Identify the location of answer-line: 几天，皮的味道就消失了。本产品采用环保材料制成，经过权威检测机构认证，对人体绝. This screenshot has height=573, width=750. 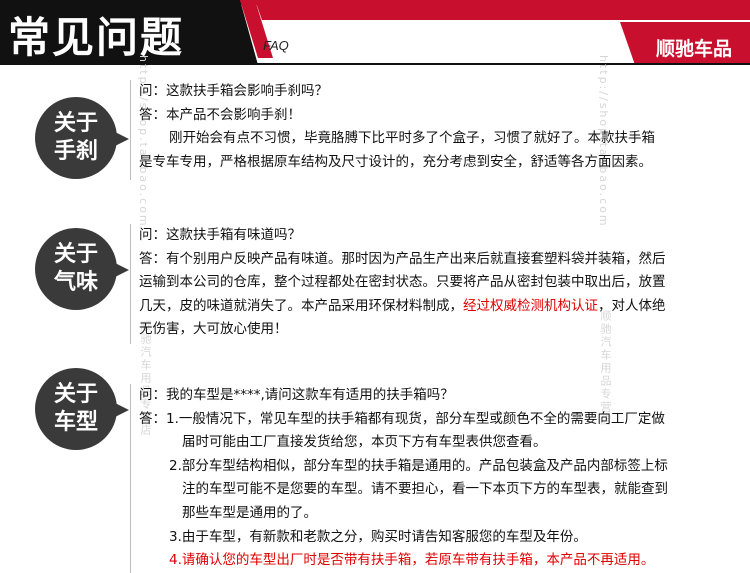
(429, 307).